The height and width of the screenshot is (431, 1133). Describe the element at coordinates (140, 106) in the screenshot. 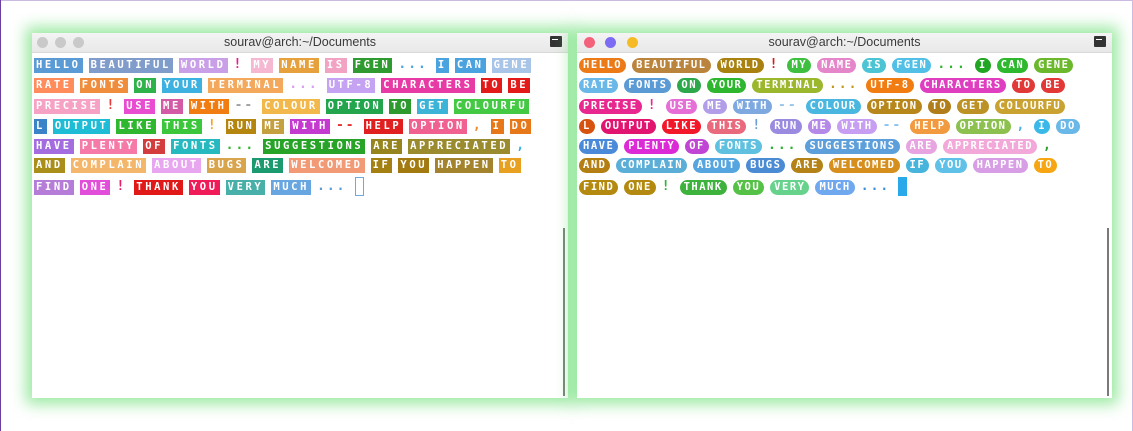

I see `word-token: USE` at that location.